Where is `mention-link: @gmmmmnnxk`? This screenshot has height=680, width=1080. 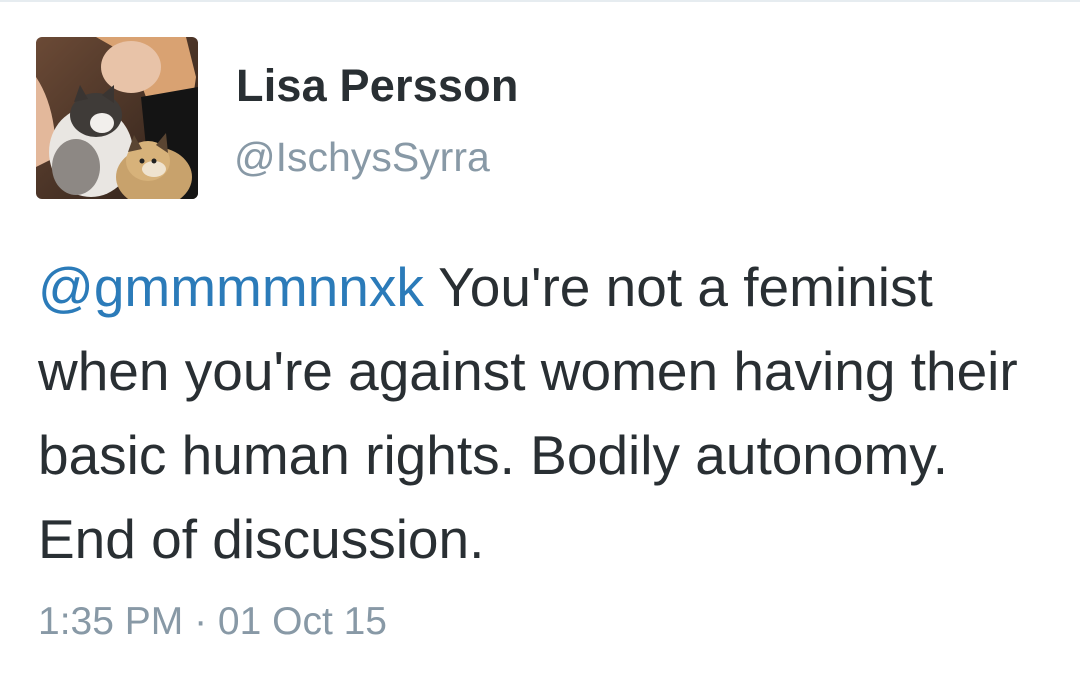 mention-link: @gmmmmnnxk is located at coordinates (231, 287).